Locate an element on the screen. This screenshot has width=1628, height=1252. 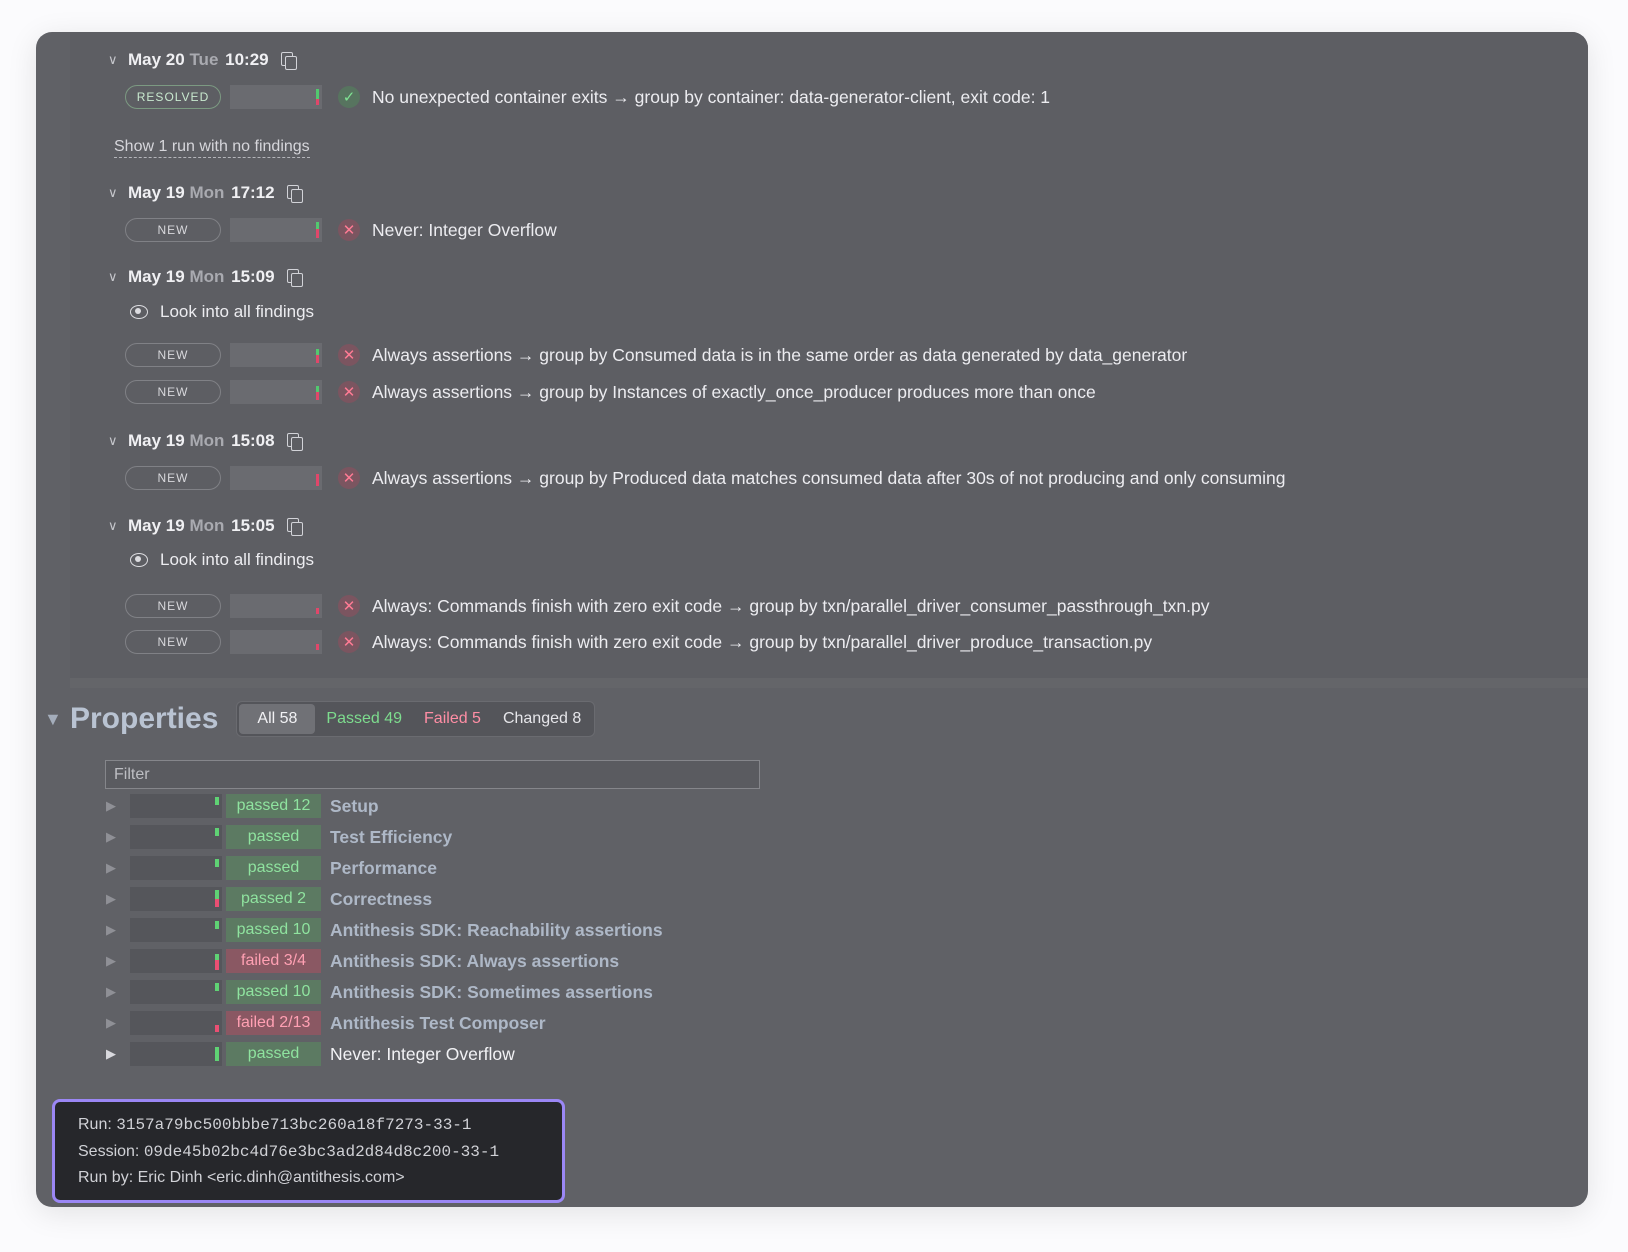
run-header: ∨ May 19 Mon 17:12 is located at coordinates (205, 193).